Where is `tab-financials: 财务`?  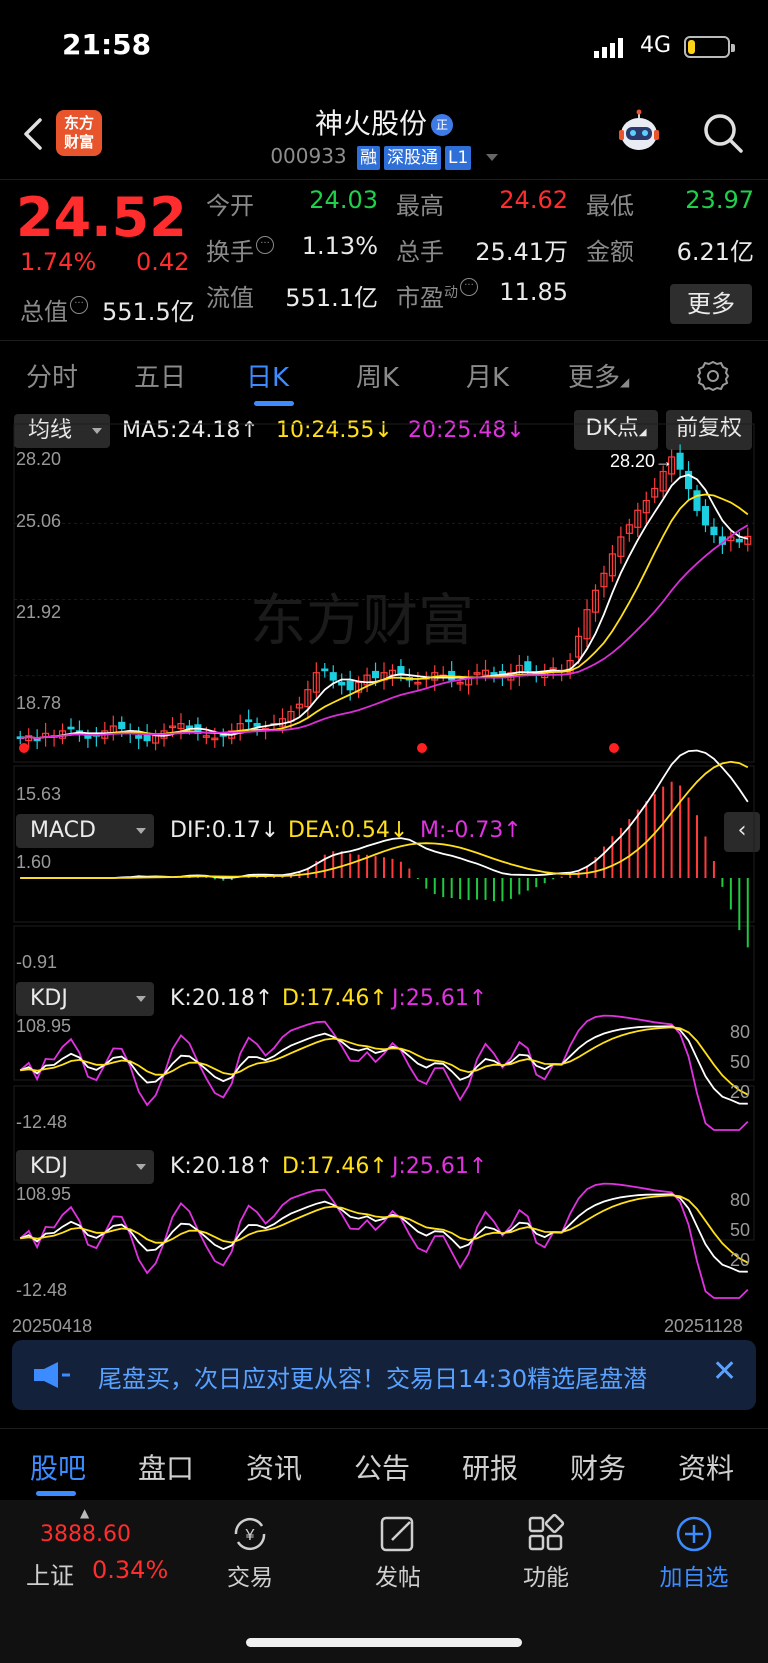
tab-financials: 财务 is located at coordinates (598, 1467).